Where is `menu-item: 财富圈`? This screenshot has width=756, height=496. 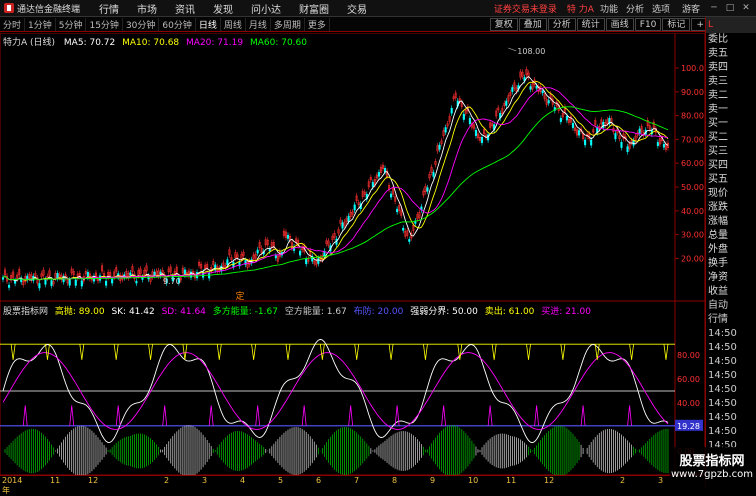
menu-item: 财富圈 is located at coordinates (314, 8).